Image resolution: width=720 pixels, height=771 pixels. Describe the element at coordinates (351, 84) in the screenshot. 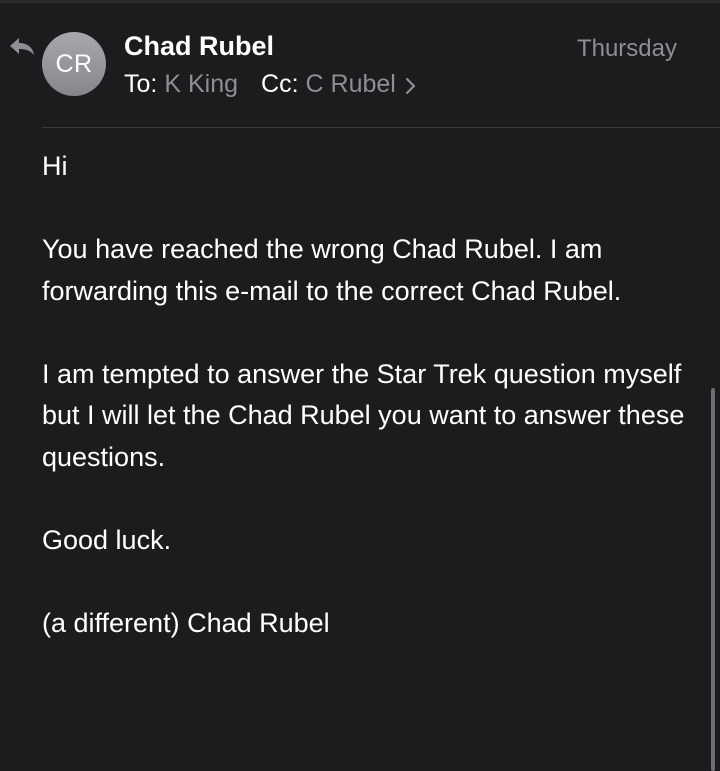

I see `cc-recipient: C Rubel` at that location.